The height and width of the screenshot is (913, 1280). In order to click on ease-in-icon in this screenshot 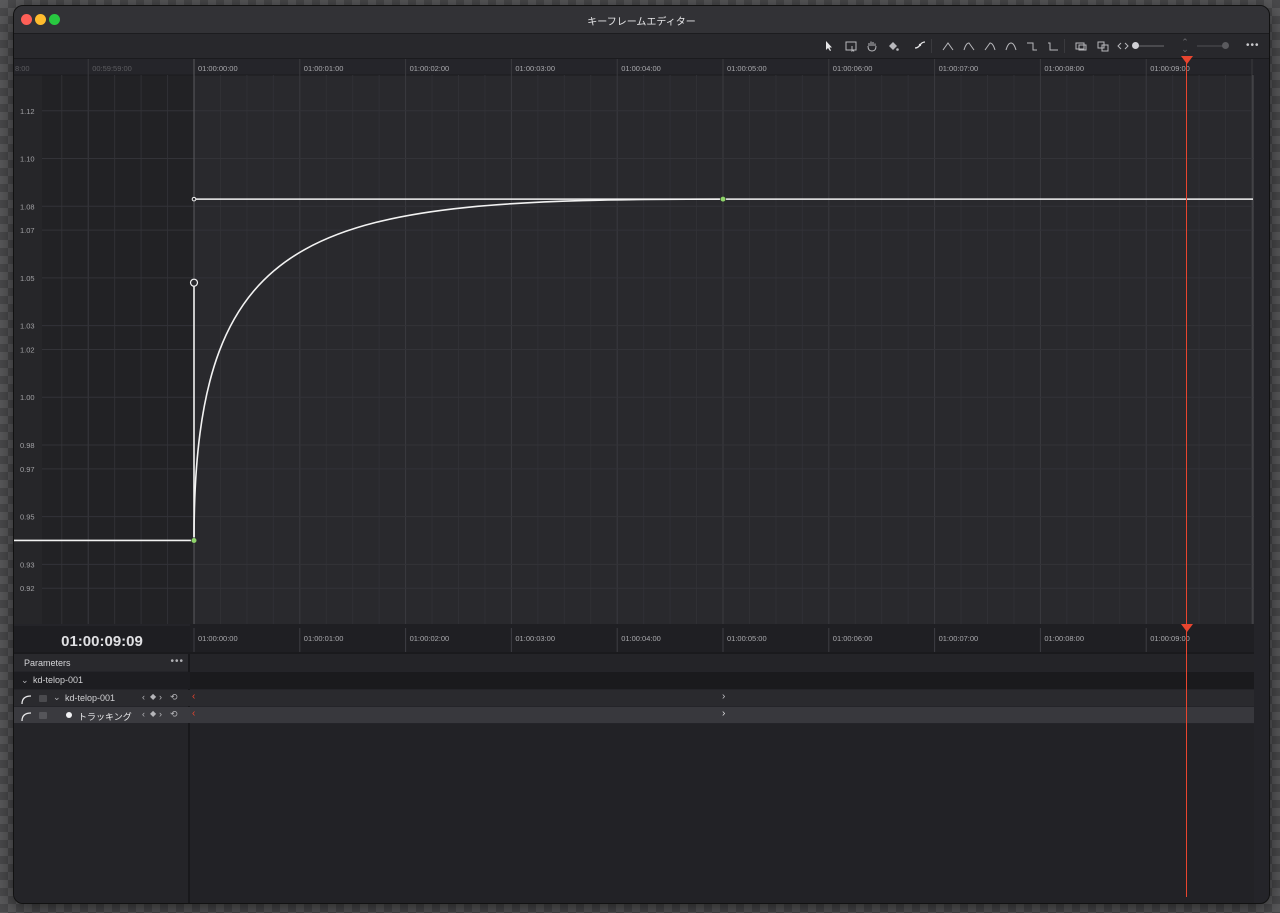, I will do `click(969, 46)`.